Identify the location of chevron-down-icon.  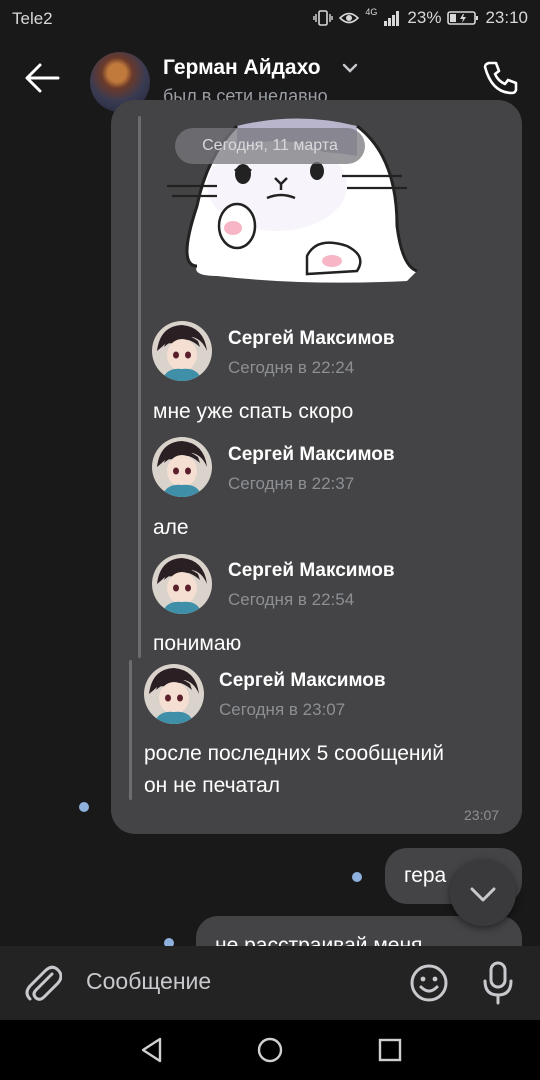
(350, 68).